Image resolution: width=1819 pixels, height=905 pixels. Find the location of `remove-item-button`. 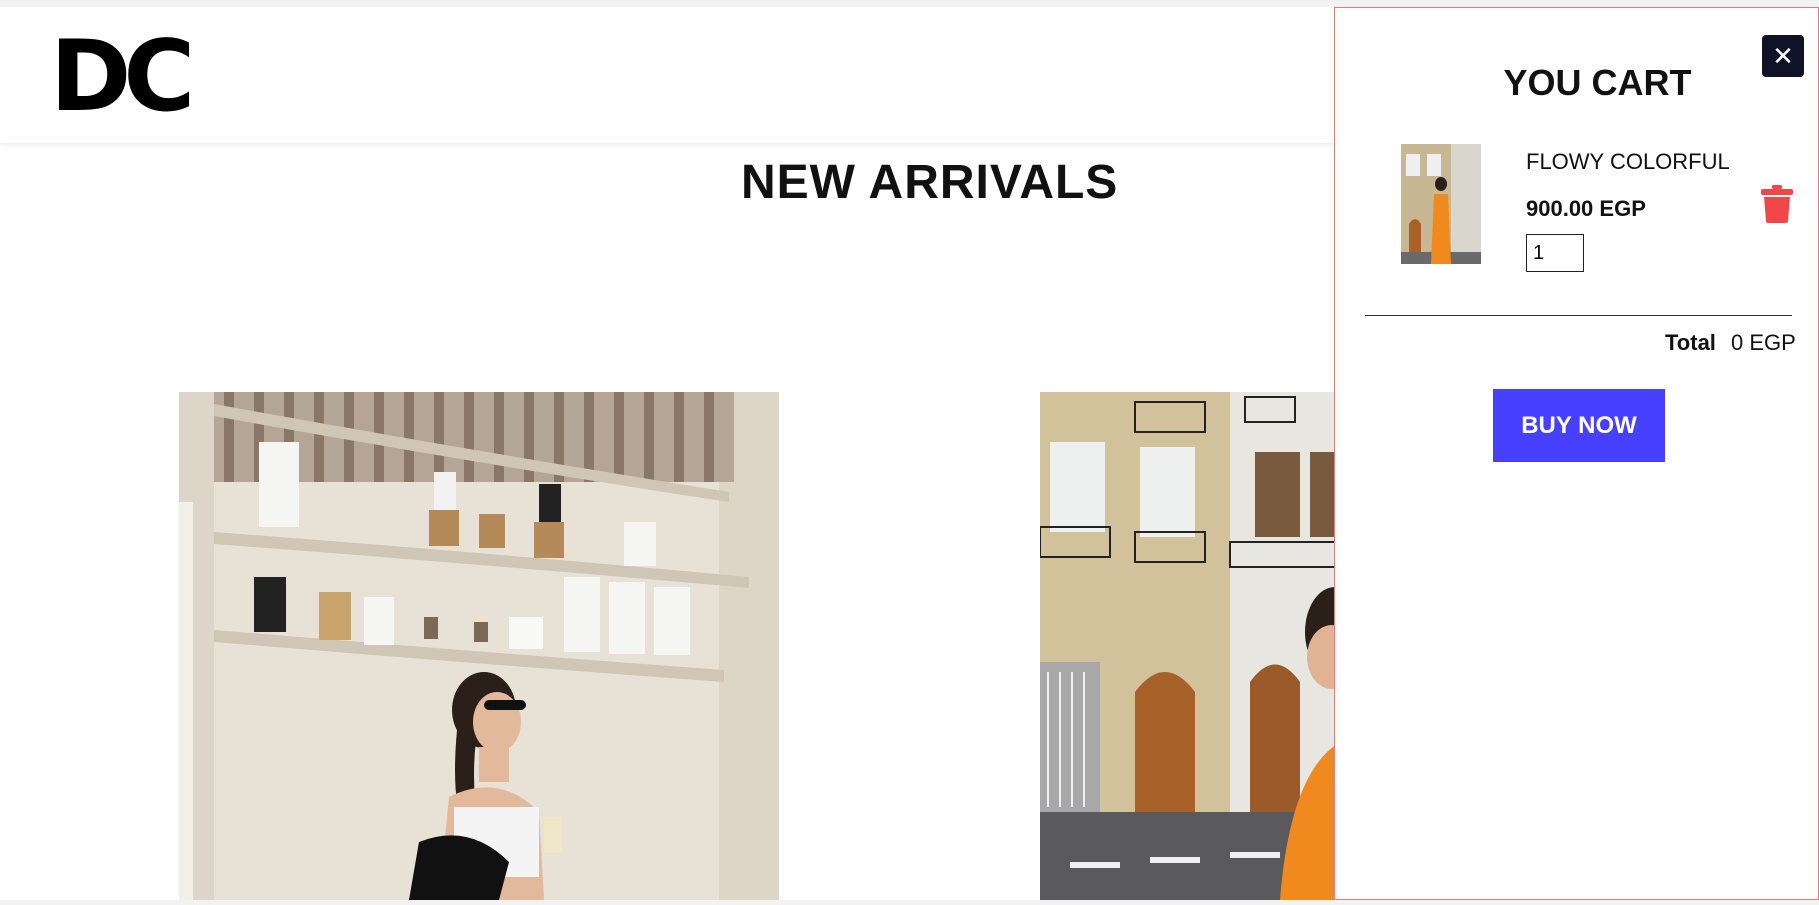

remove-item-button is located at coordinates (1777, 204).